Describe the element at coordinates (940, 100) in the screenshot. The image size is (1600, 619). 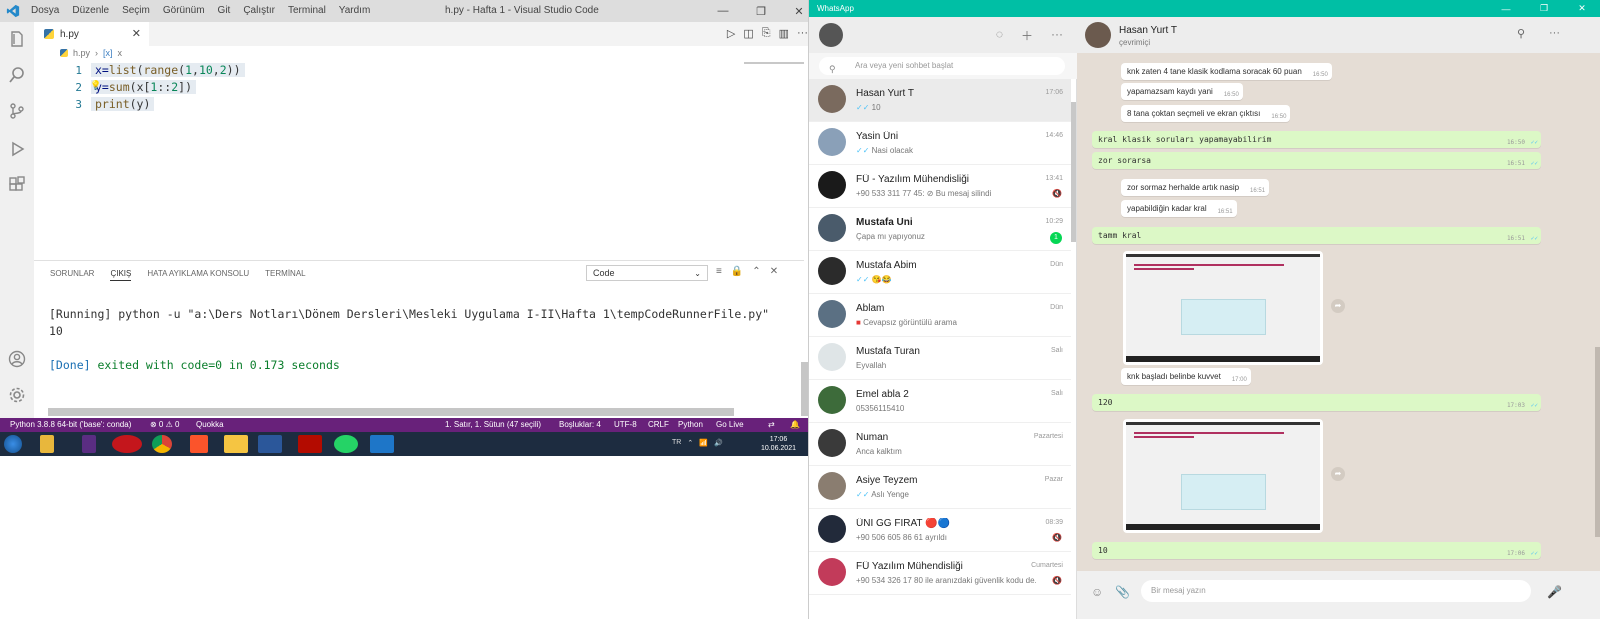
I see `chat-list-item: Hasan Yurt T ✓✓ 10 17:06` at that location.